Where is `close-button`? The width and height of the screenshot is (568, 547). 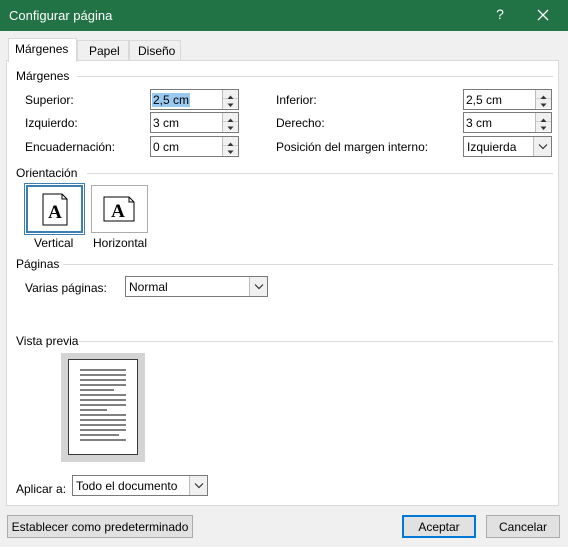
close-button is located at coordinates (543, 16).